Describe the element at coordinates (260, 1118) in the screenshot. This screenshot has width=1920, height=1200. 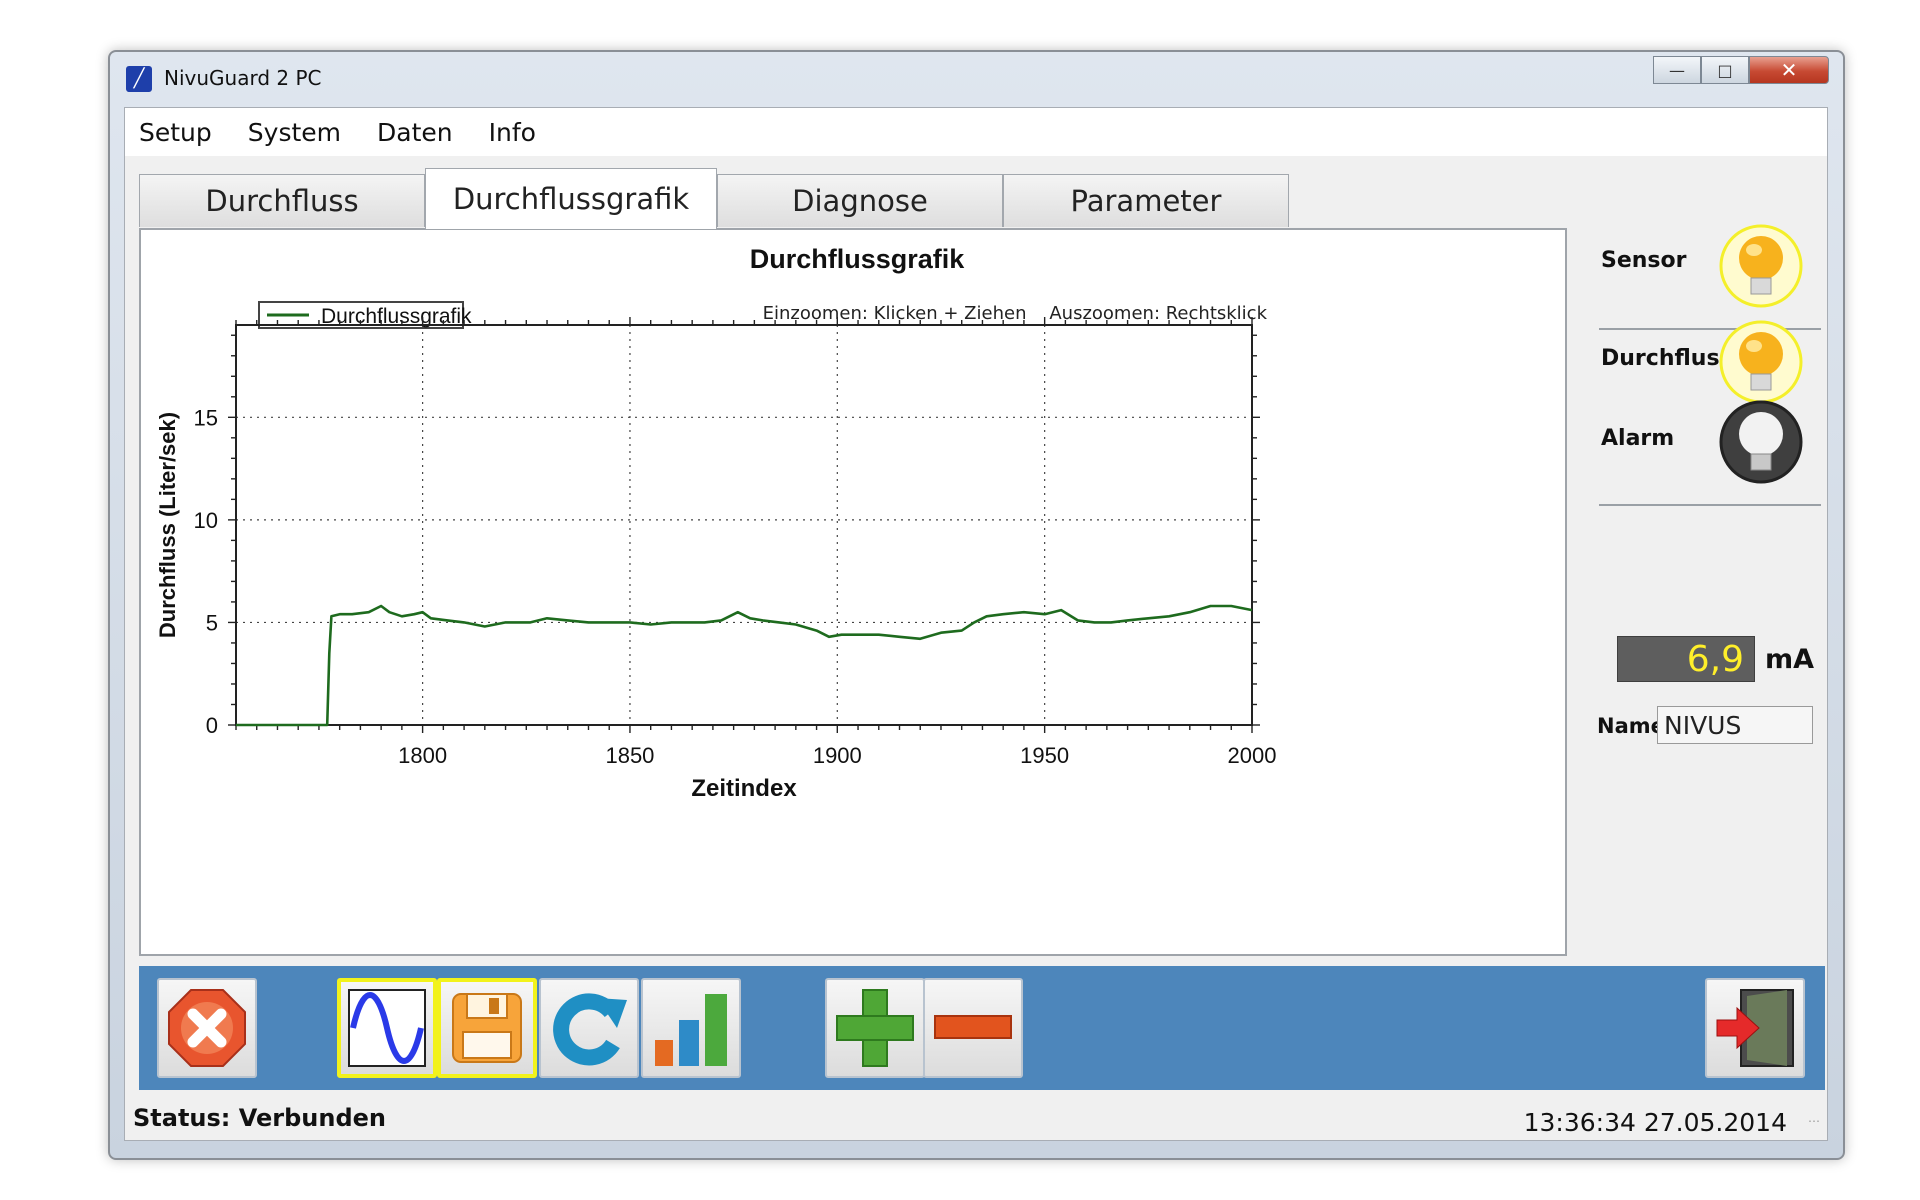
I see `connection-status: Status: Verbunden` at that location.